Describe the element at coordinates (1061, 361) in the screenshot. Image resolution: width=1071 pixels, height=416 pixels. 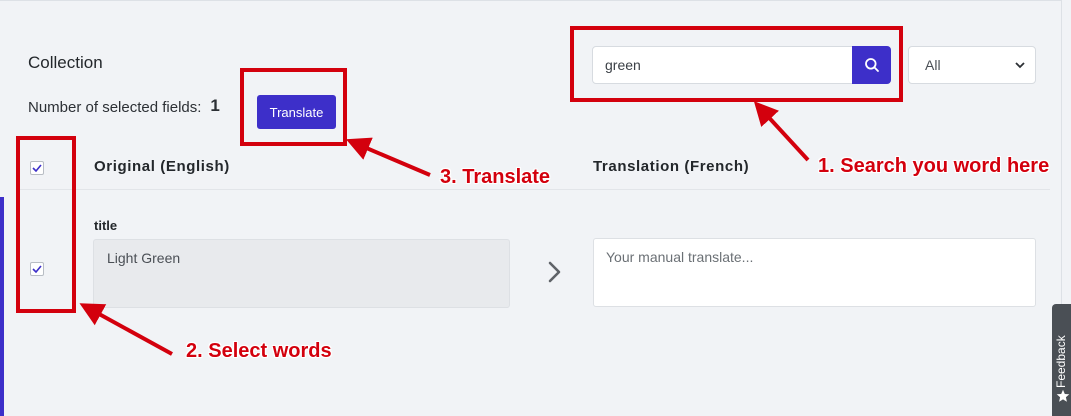
I see `feedback-tab-label: Feedback` at that location.